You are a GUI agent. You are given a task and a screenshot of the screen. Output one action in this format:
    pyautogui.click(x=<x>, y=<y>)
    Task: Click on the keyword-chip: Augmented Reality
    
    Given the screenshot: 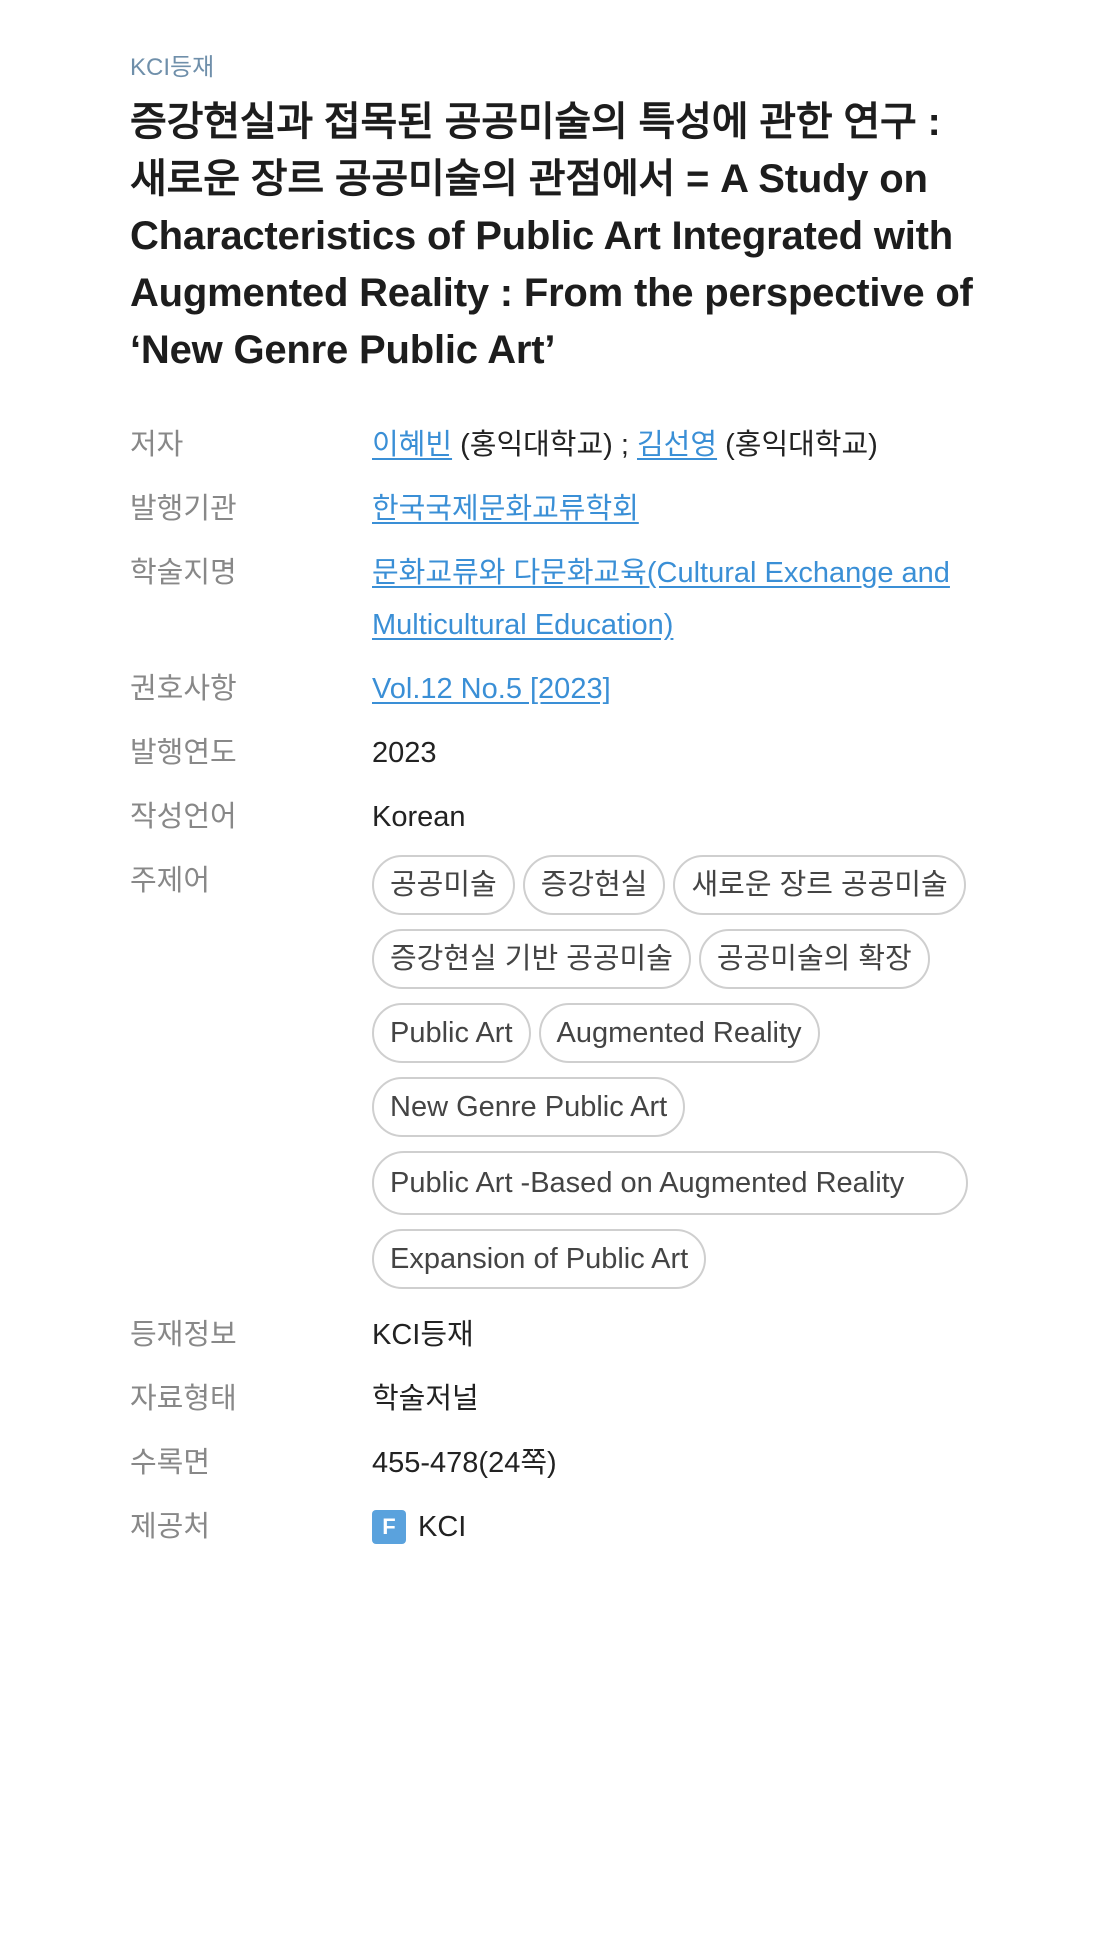 What is the action you would take?
    pyautogui.click(x=679, y=1033)
    